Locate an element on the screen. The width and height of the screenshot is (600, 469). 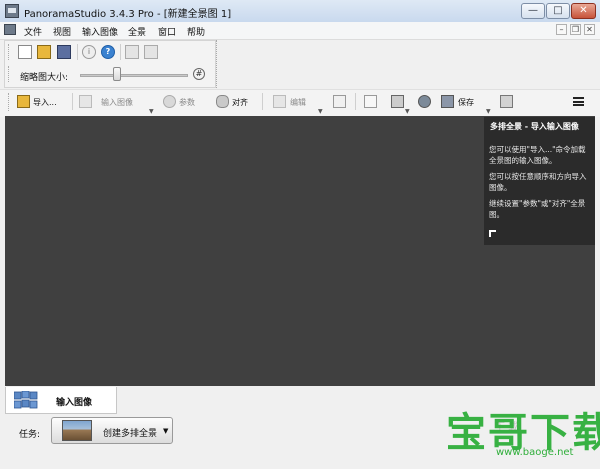
input-images-icon is located at coordinates (26, 400).